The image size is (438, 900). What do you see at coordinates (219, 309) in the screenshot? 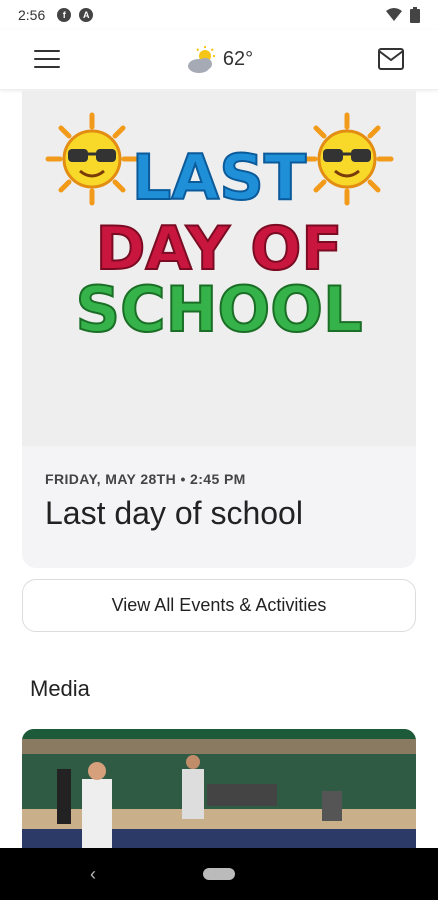
I see `banner-line-3: SCHOOL` at bounding box center [219, 309].